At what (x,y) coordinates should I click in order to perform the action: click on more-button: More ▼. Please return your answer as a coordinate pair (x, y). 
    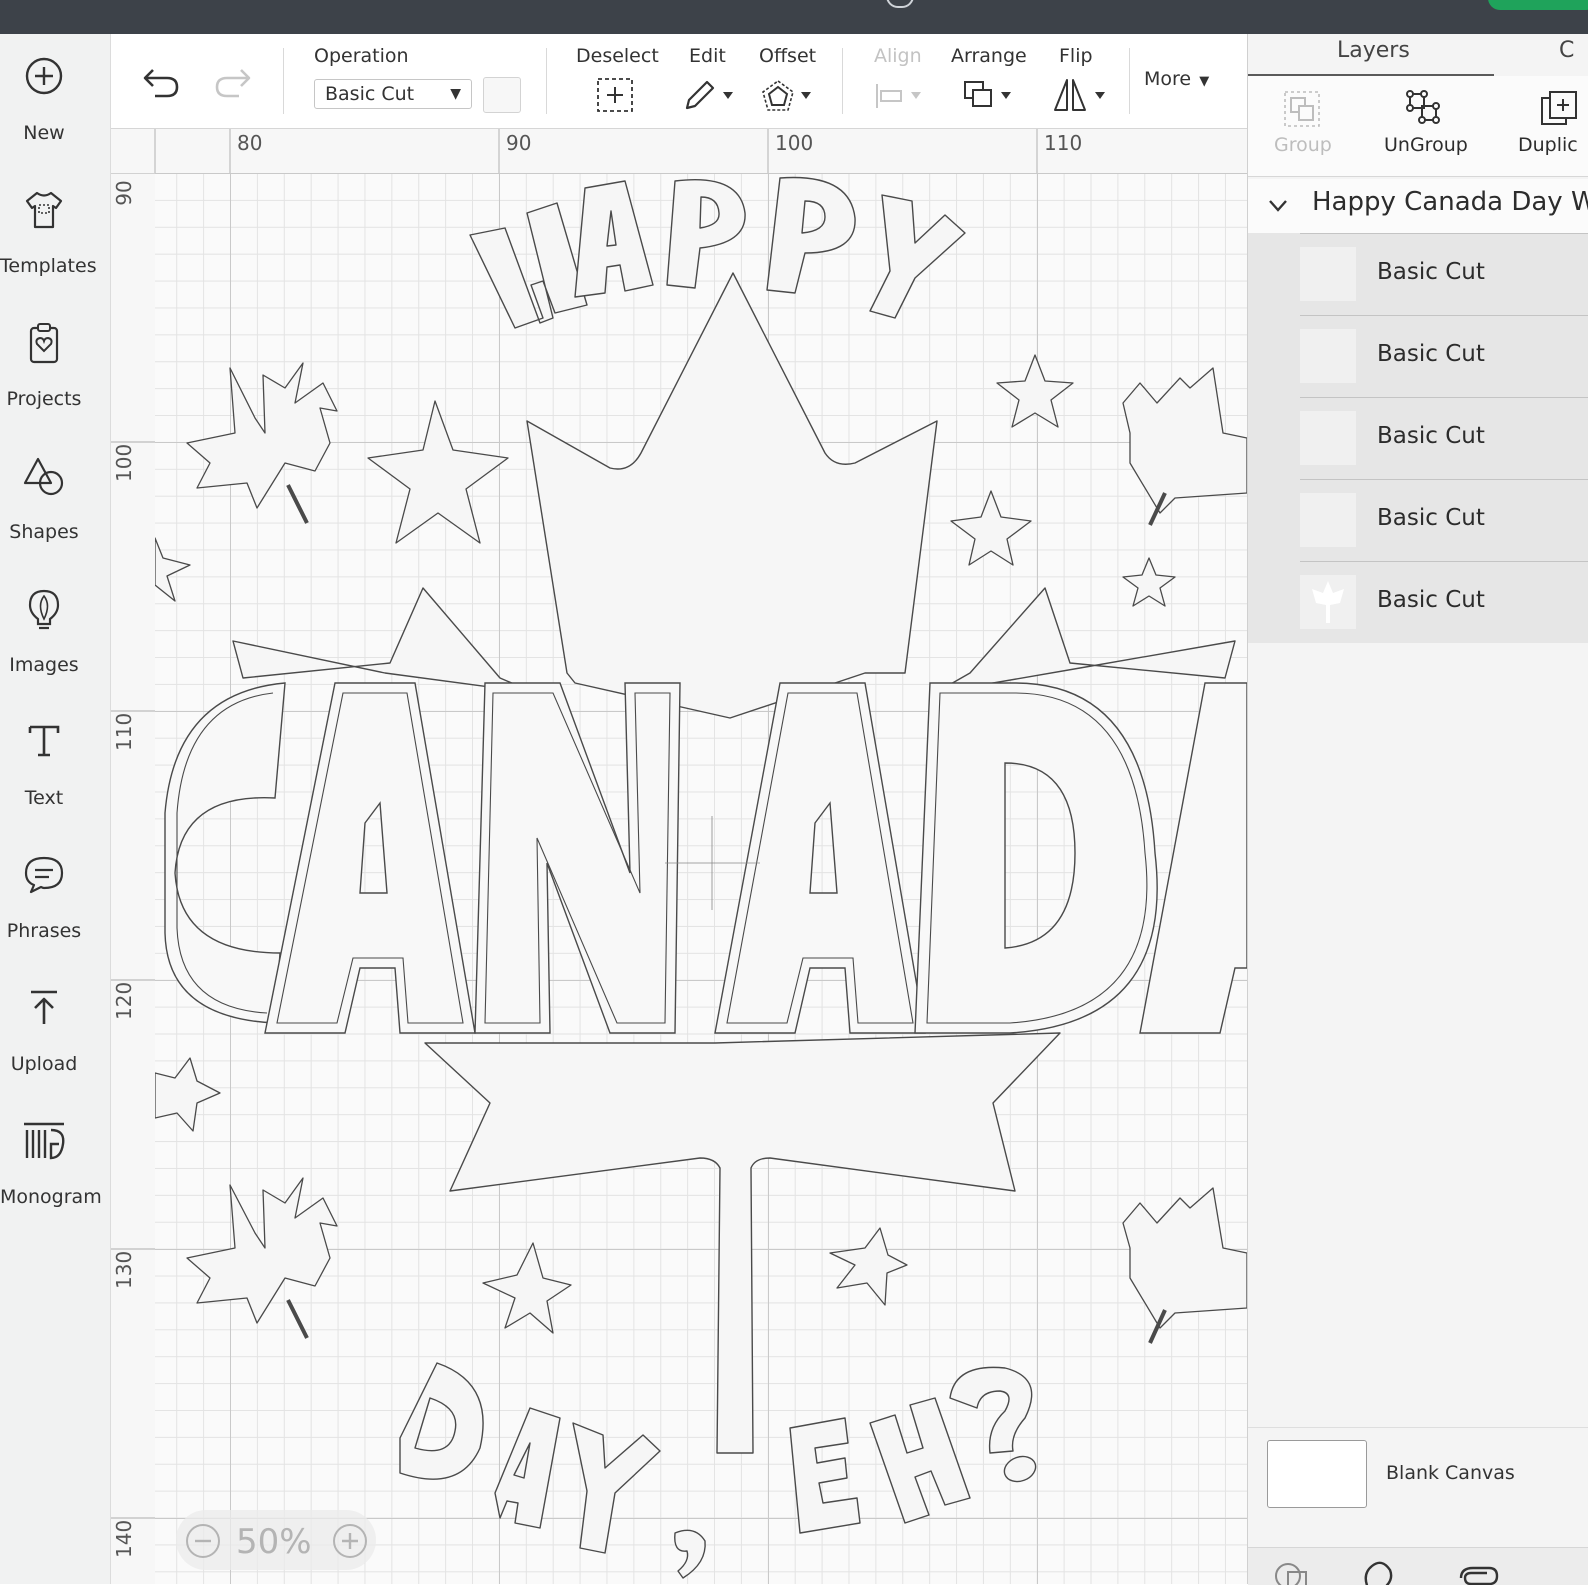
    Looking at the image, I should click on (1176, 79).